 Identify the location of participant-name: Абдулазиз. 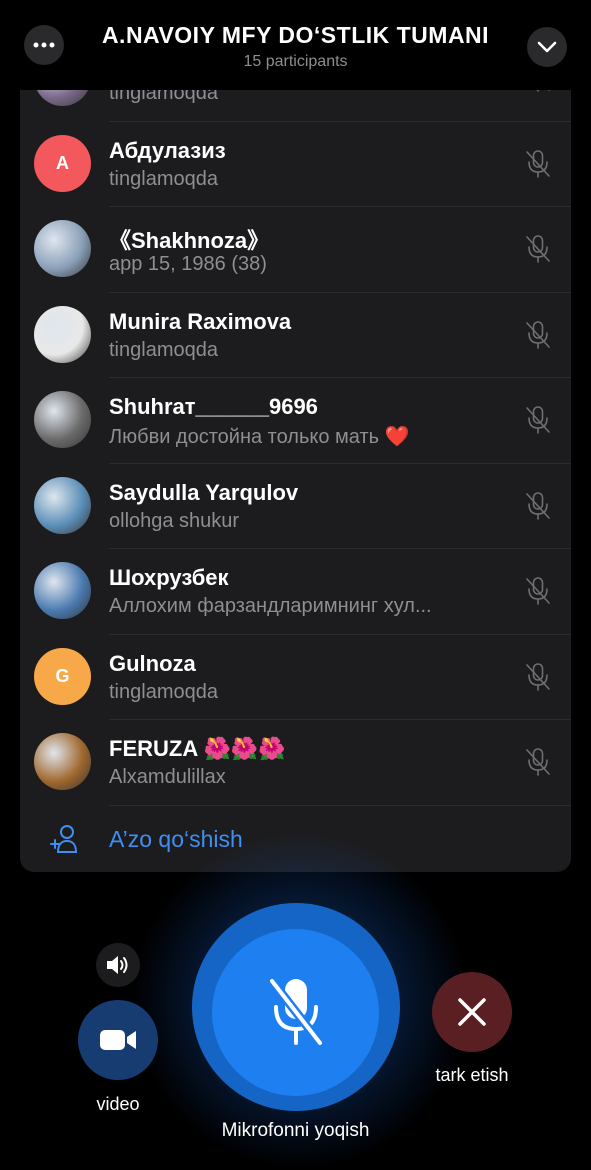
(167, 150).